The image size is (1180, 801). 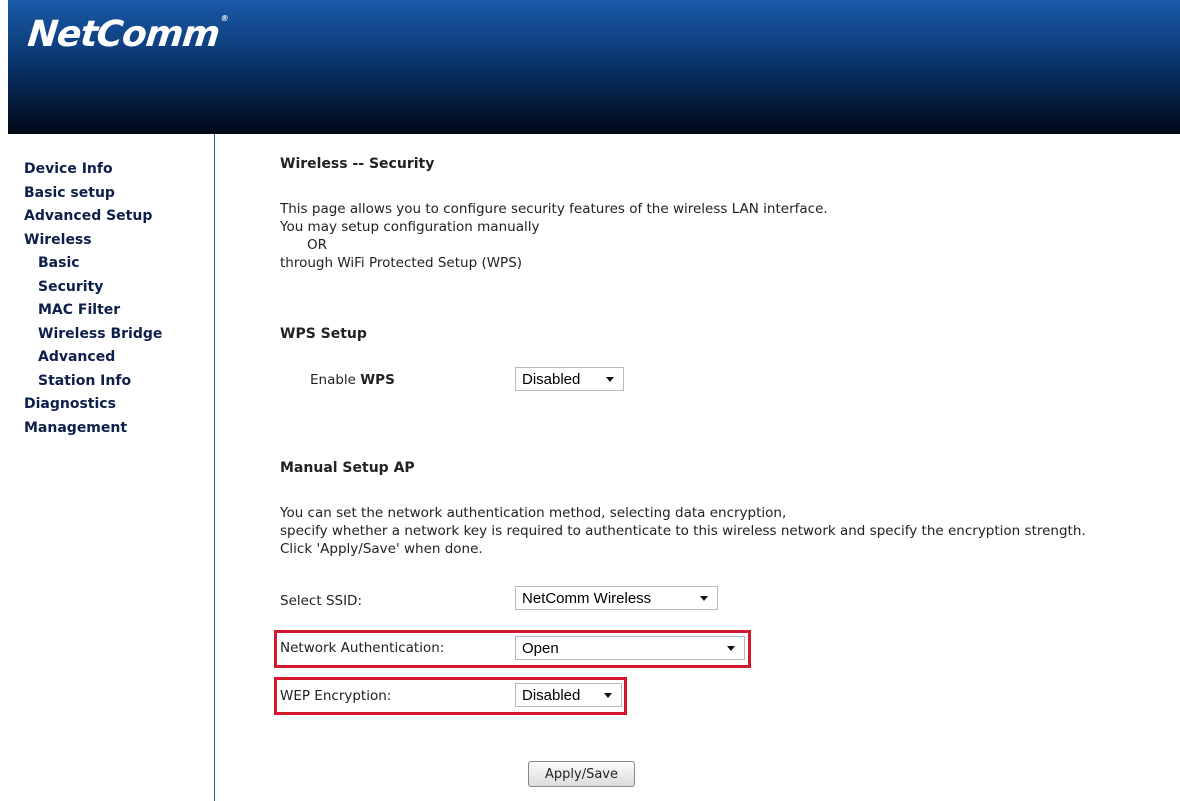 I want to click on network-authentication-label: Network Authentication:, so click(x=362, y=648).